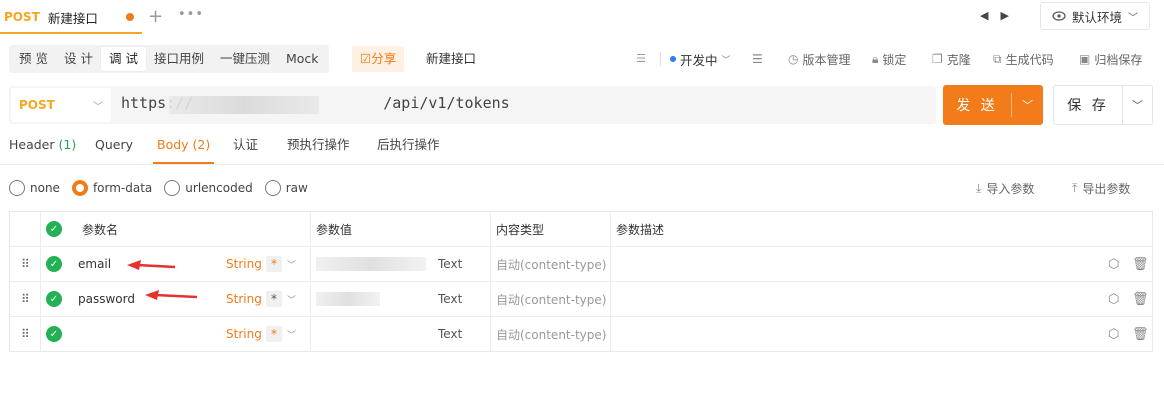 The image size is (1164, 406). Describe the element at coordinates (977, 106) in the screenshot. I see `send-label: 发 送` at that location.